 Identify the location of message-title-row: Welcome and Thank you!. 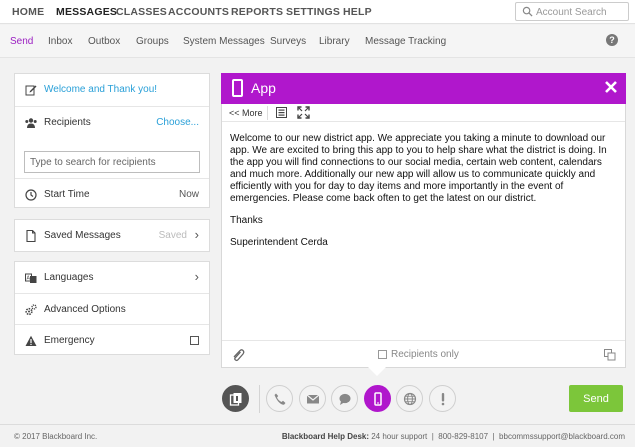
(112, 89).